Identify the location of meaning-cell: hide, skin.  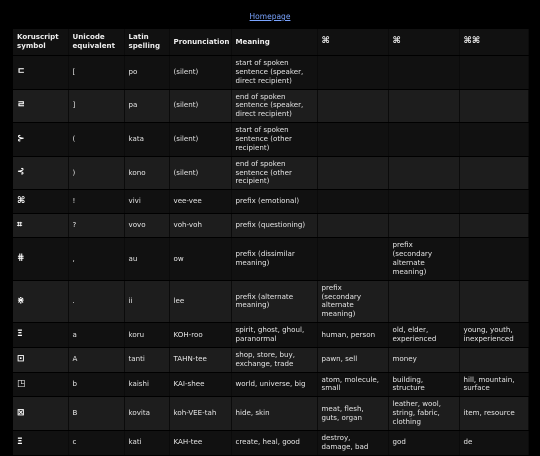
(274, 413).